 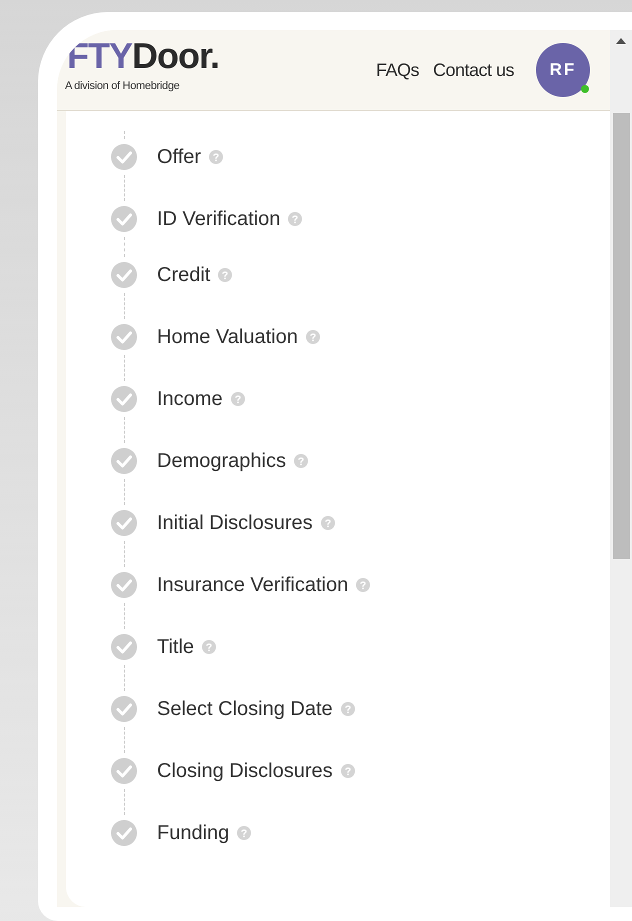 What do you see at coordinates (193, 833) in the screenshot?
I see `step-label: Funding` at bounding box center [193, 833].